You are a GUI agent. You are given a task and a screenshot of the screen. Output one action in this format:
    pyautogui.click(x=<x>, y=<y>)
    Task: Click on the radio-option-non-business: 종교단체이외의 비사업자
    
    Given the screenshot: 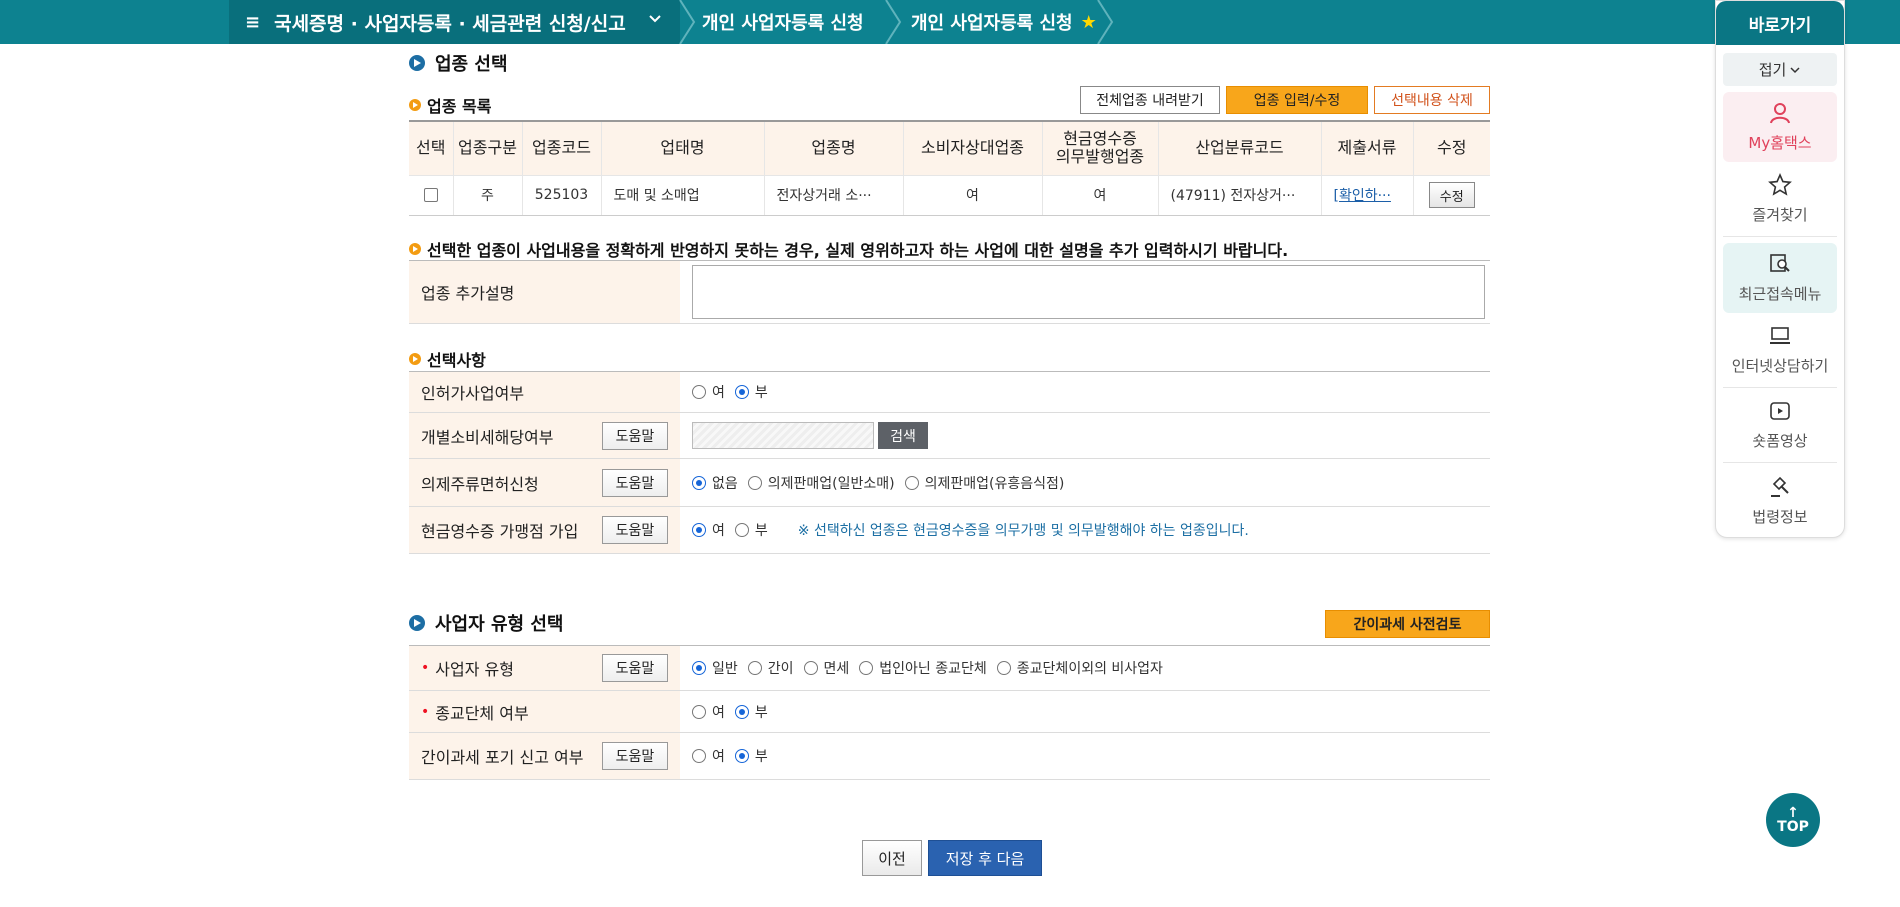 What is the action you would take?
    pyautogui.click(x=1079, y=668)
    